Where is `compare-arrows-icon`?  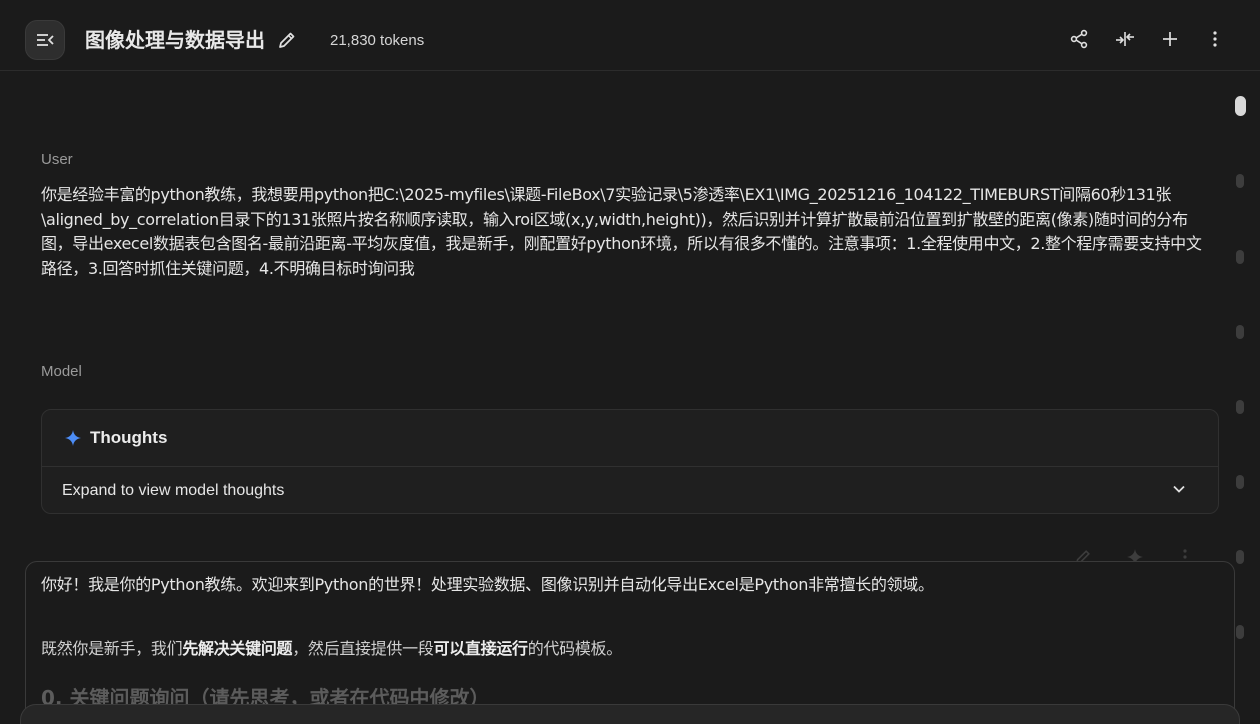 compare-arrows-icon is located at coordinates (1125, 39).